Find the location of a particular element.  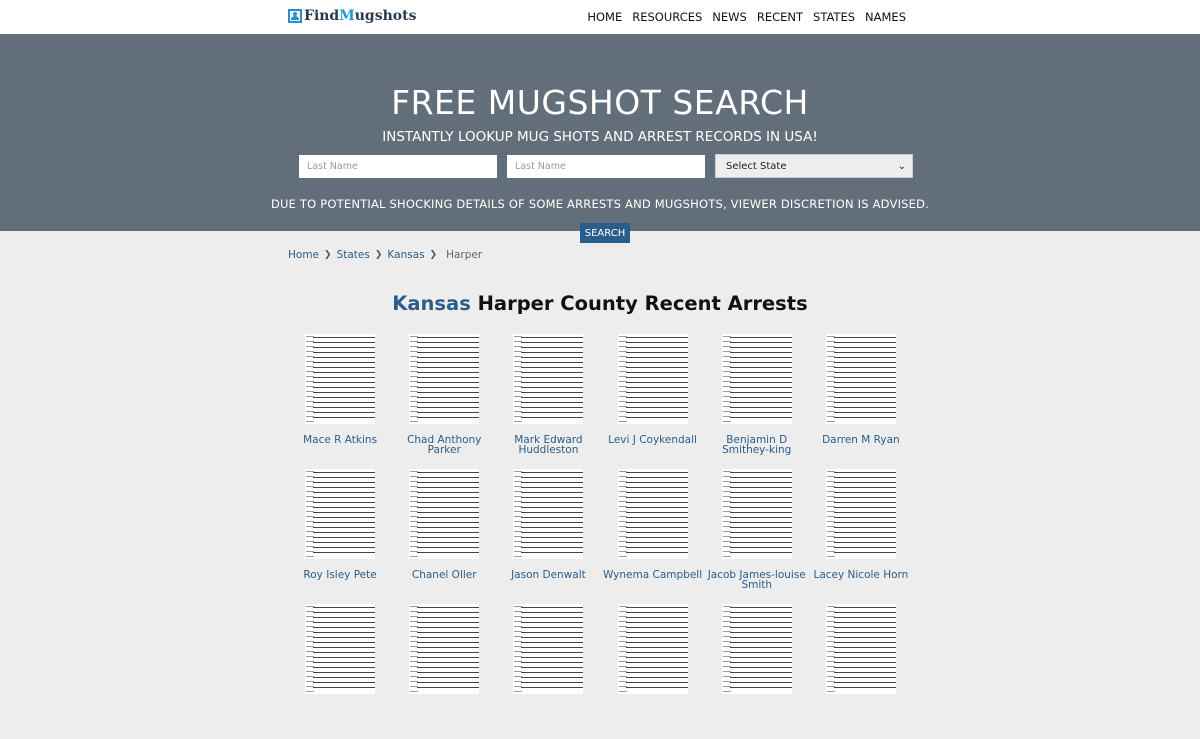

arrest-card: Darren M Ryan is located at coordinates (861, 401).